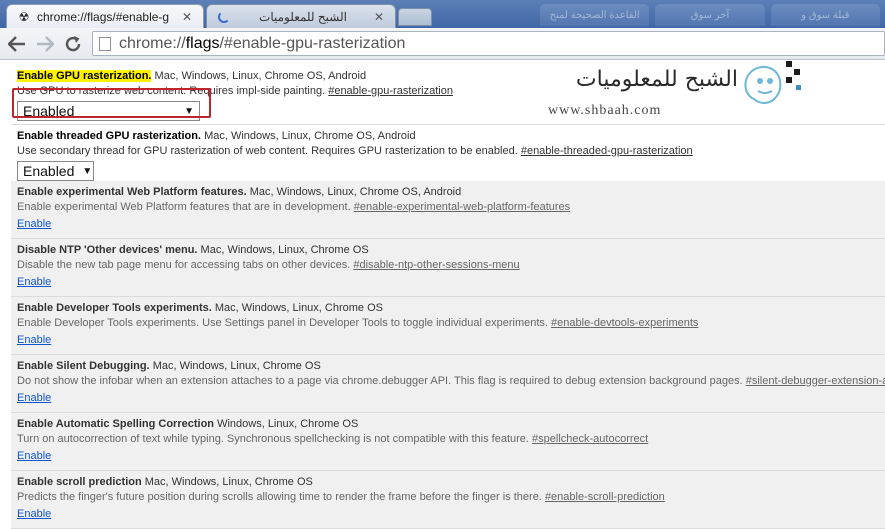 The image size is (885, 529). What do you see at coordinates (114, 308) in the screenshot?
I see `experiment-name: Enable Developer Tools experiments.` at bounding box center [114, 308].